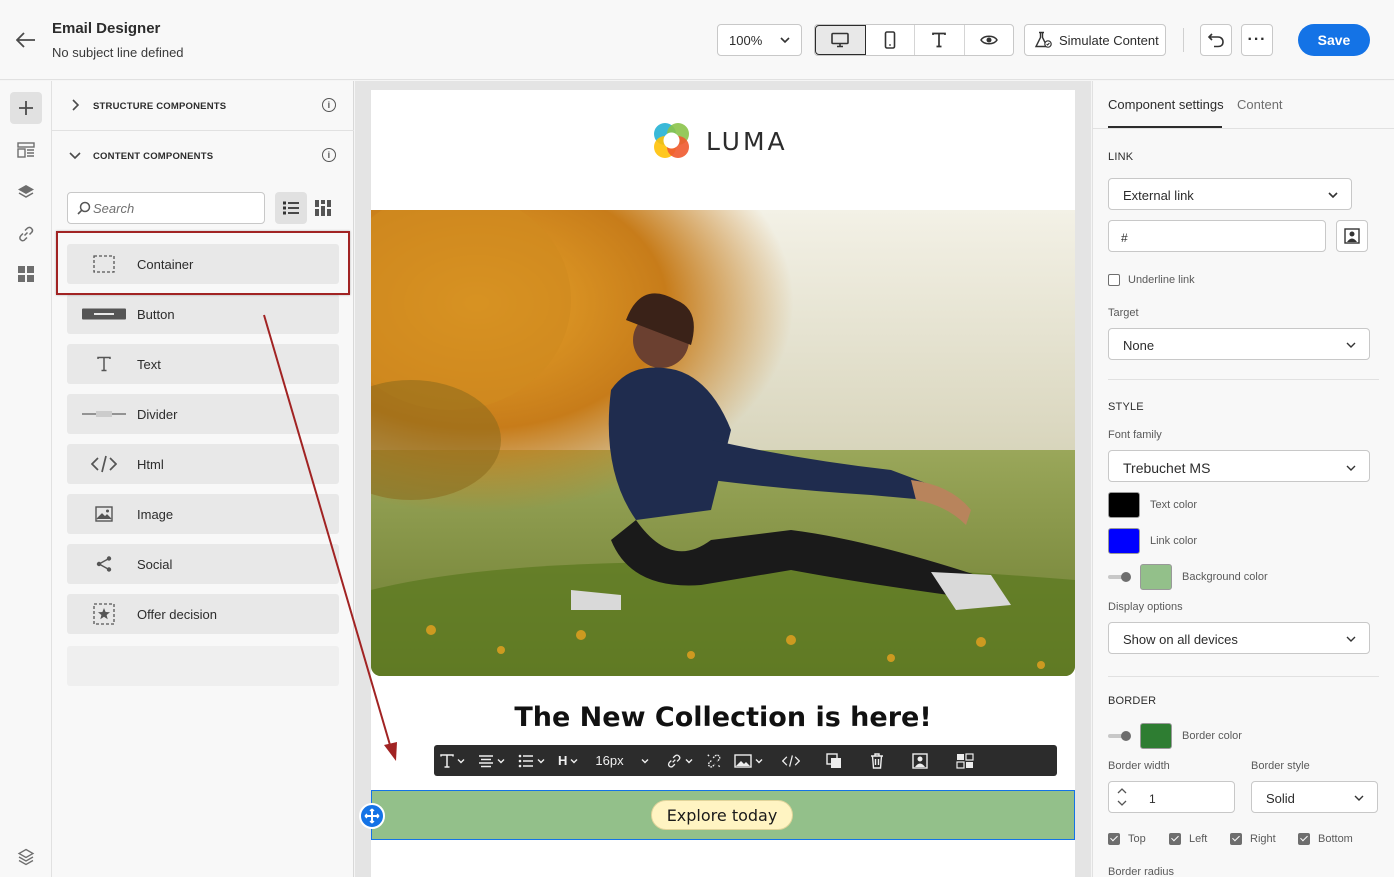 The image size is (1394, 877). What do you see at coordinates (291, 208) in the screenshot?
I see `list-view-button` at bounding box center [291, 208].